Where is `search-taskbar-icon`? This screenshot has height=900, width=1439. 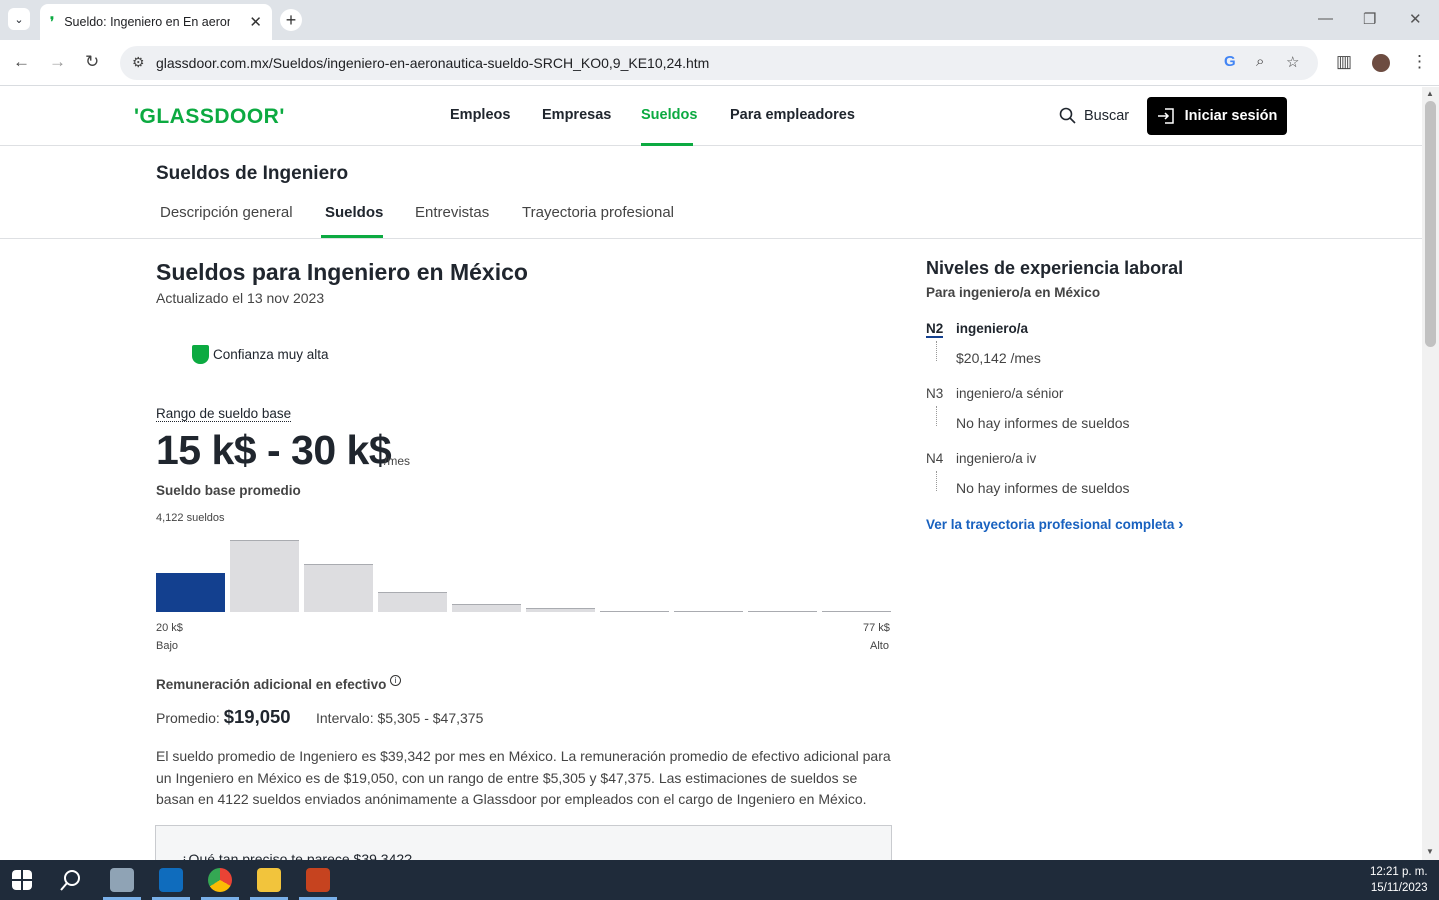 search-taskbar-icon is located at coordinates (71, 880).